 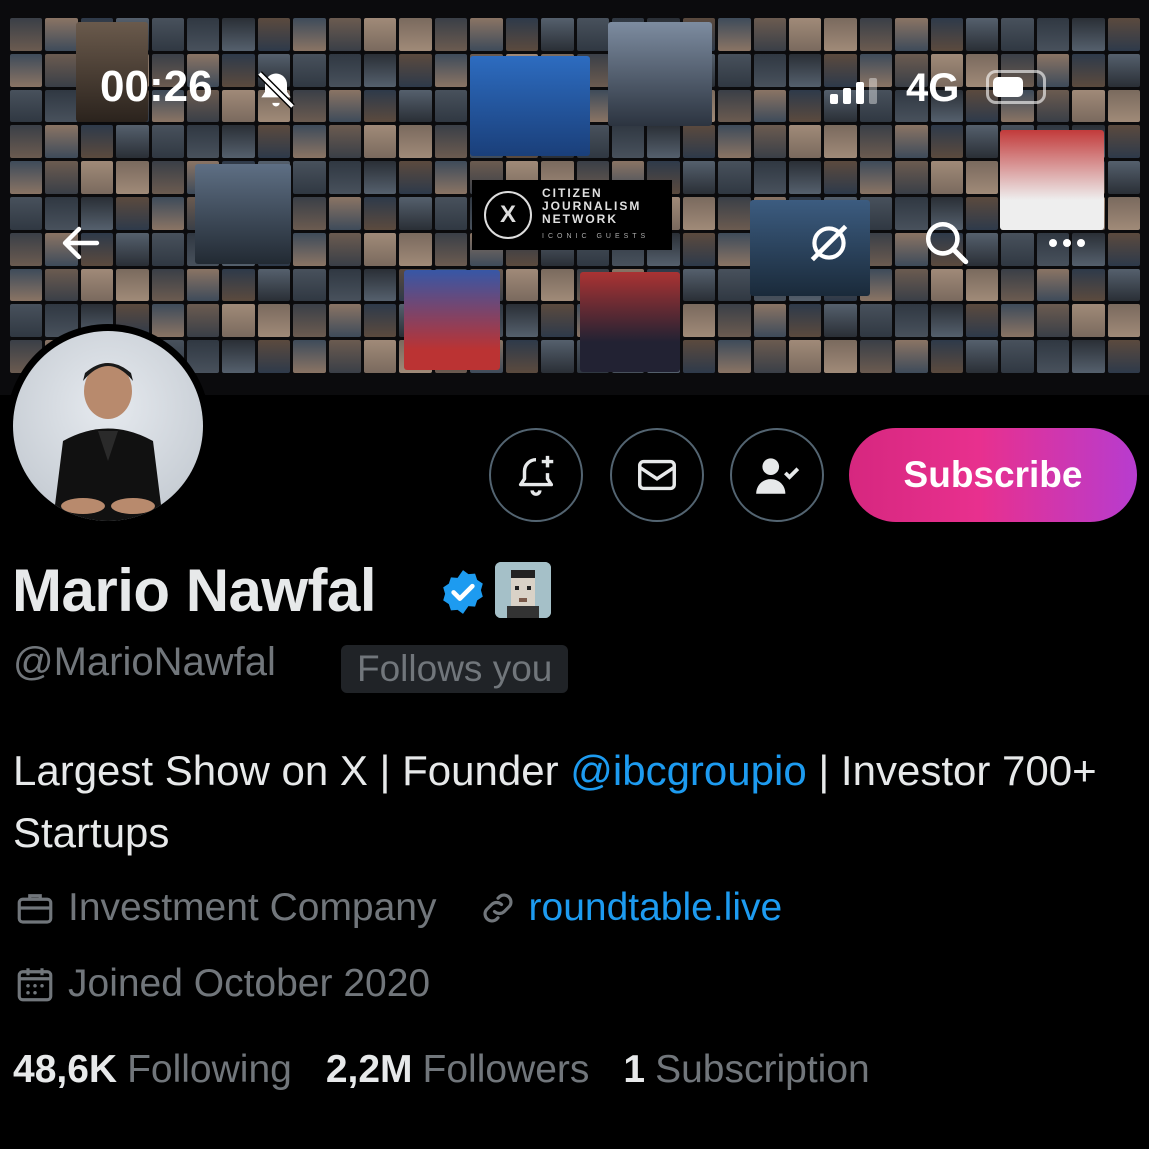 What do you see at coordinates (580, 219) in the screenshot?
I see `banner-title-line: NETWORK` at bounding box center [580, 219].